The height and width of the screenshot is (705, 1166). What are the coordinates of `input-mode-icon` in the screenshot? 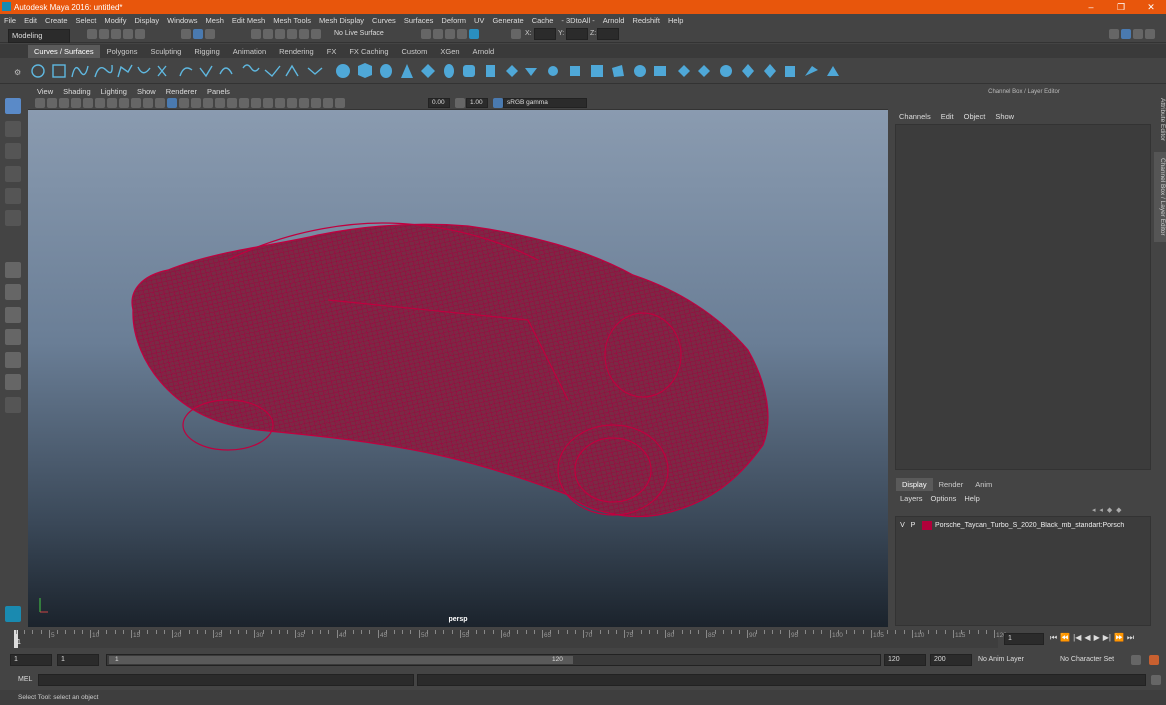 It's located at (516, 34).